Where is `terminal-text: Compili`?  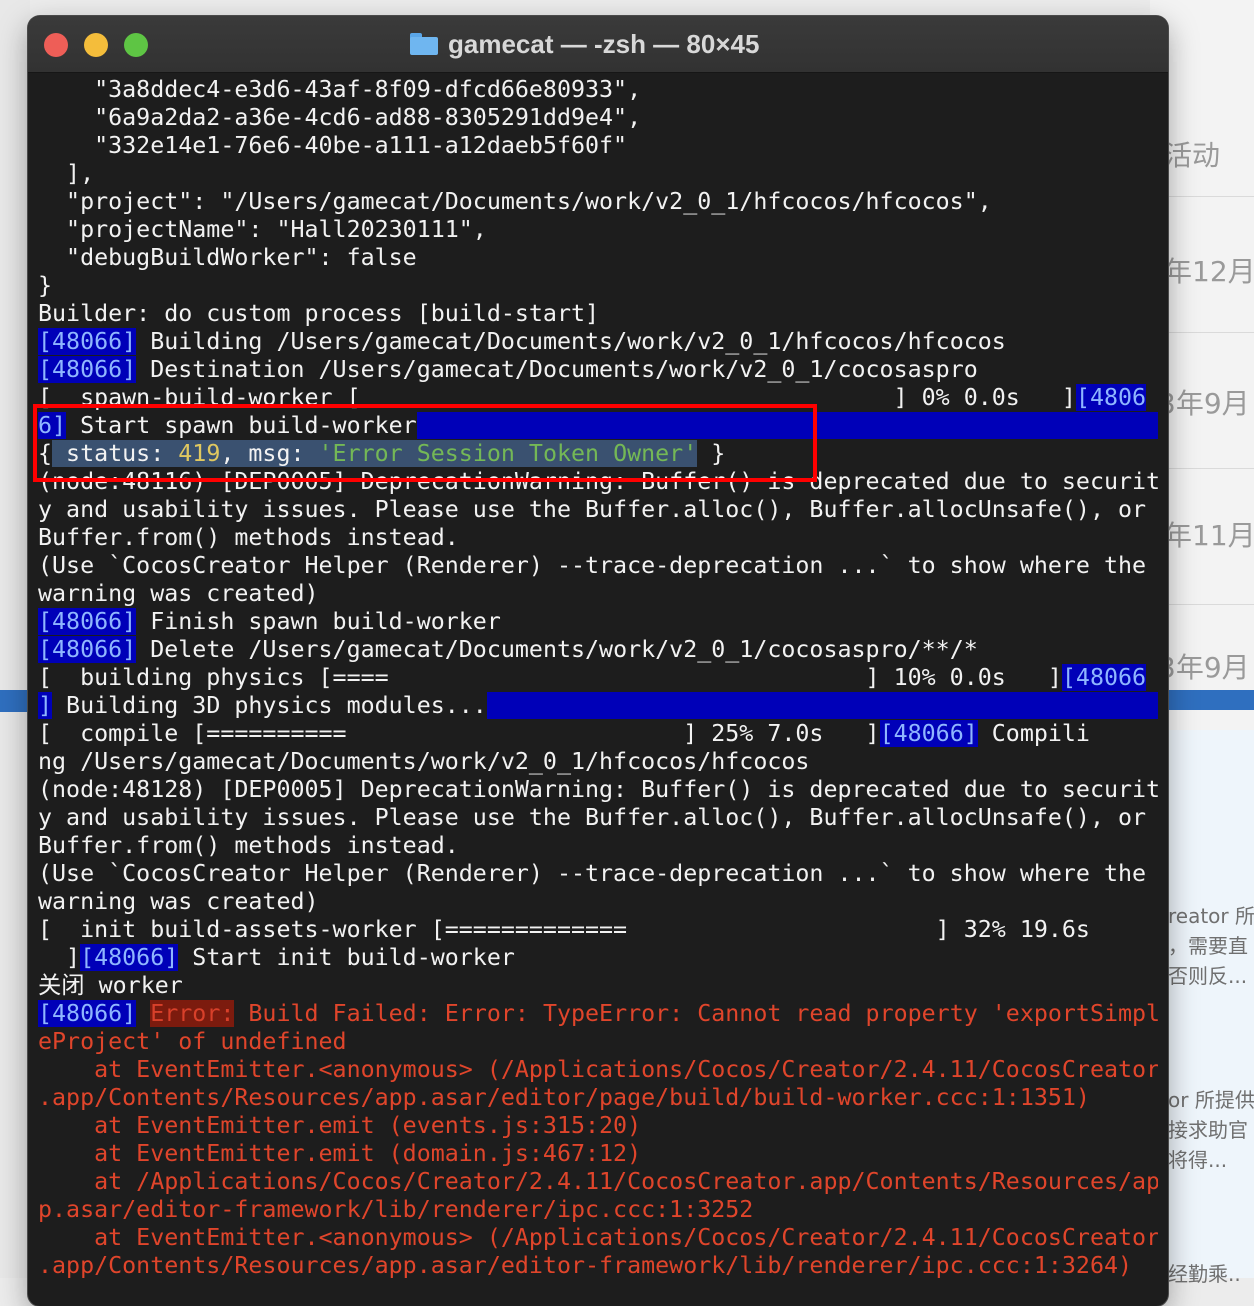 terminal-text: Compili is located at coordinates (1033, 733).